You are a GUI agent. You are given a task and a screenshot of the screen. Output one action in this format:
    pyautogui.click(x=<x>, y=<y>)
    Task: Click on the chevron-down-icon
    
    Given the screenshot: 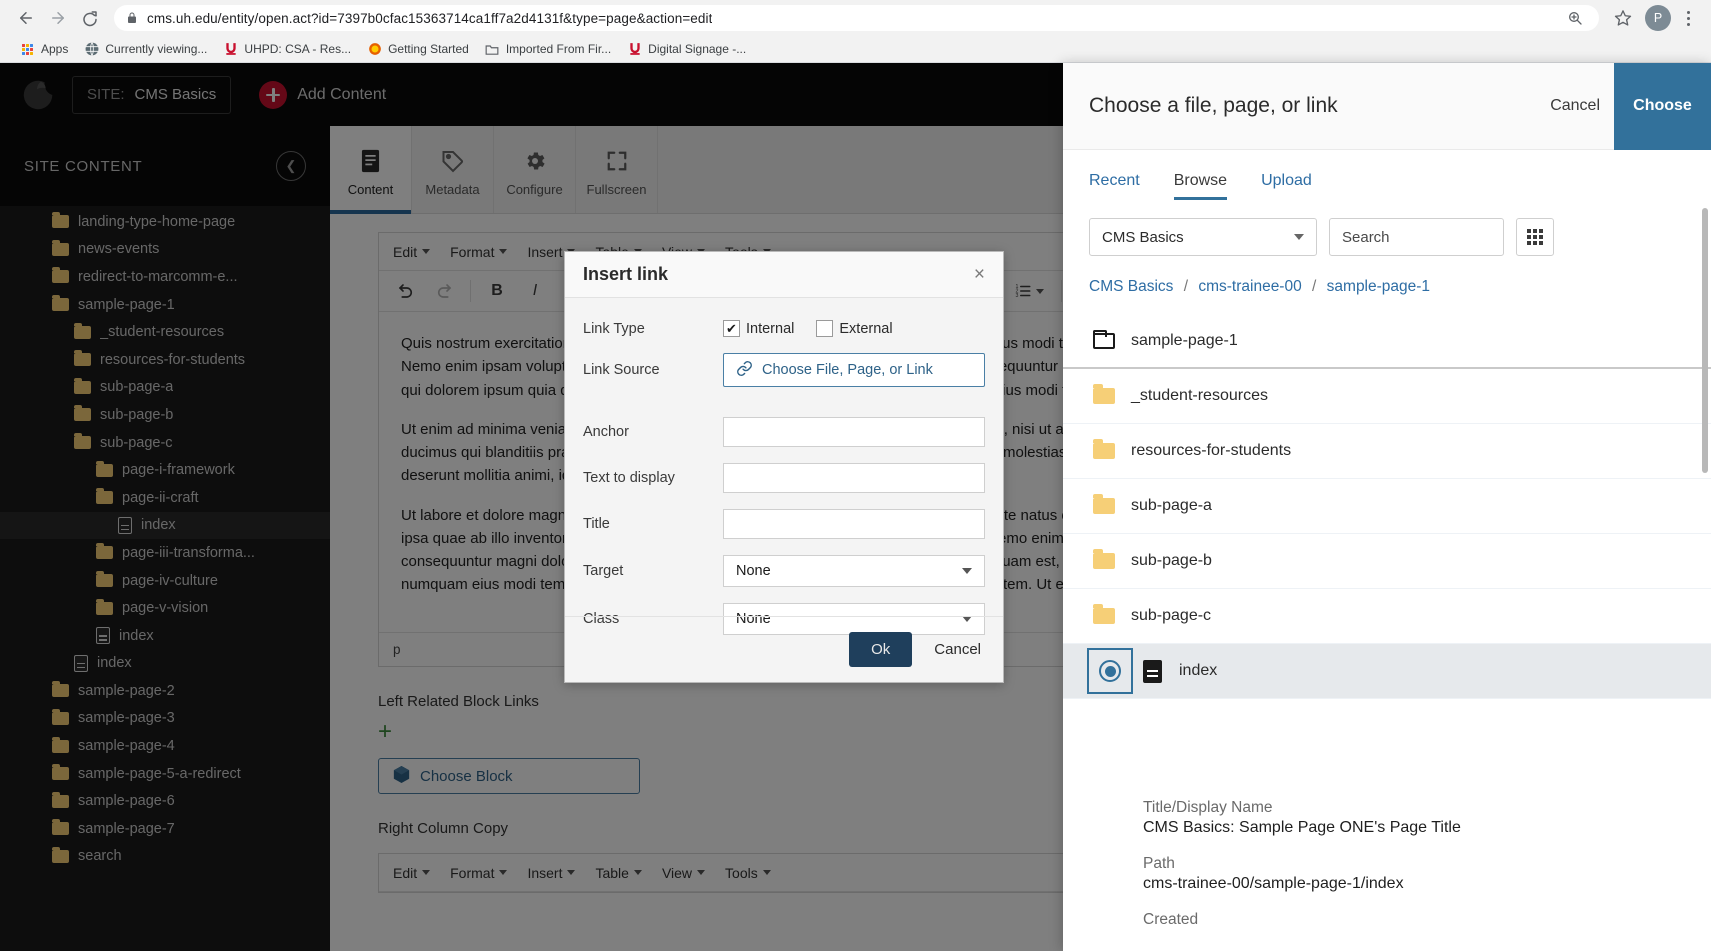 What is the action you would take?
    pyautogui.click(x=967, y=571)
    